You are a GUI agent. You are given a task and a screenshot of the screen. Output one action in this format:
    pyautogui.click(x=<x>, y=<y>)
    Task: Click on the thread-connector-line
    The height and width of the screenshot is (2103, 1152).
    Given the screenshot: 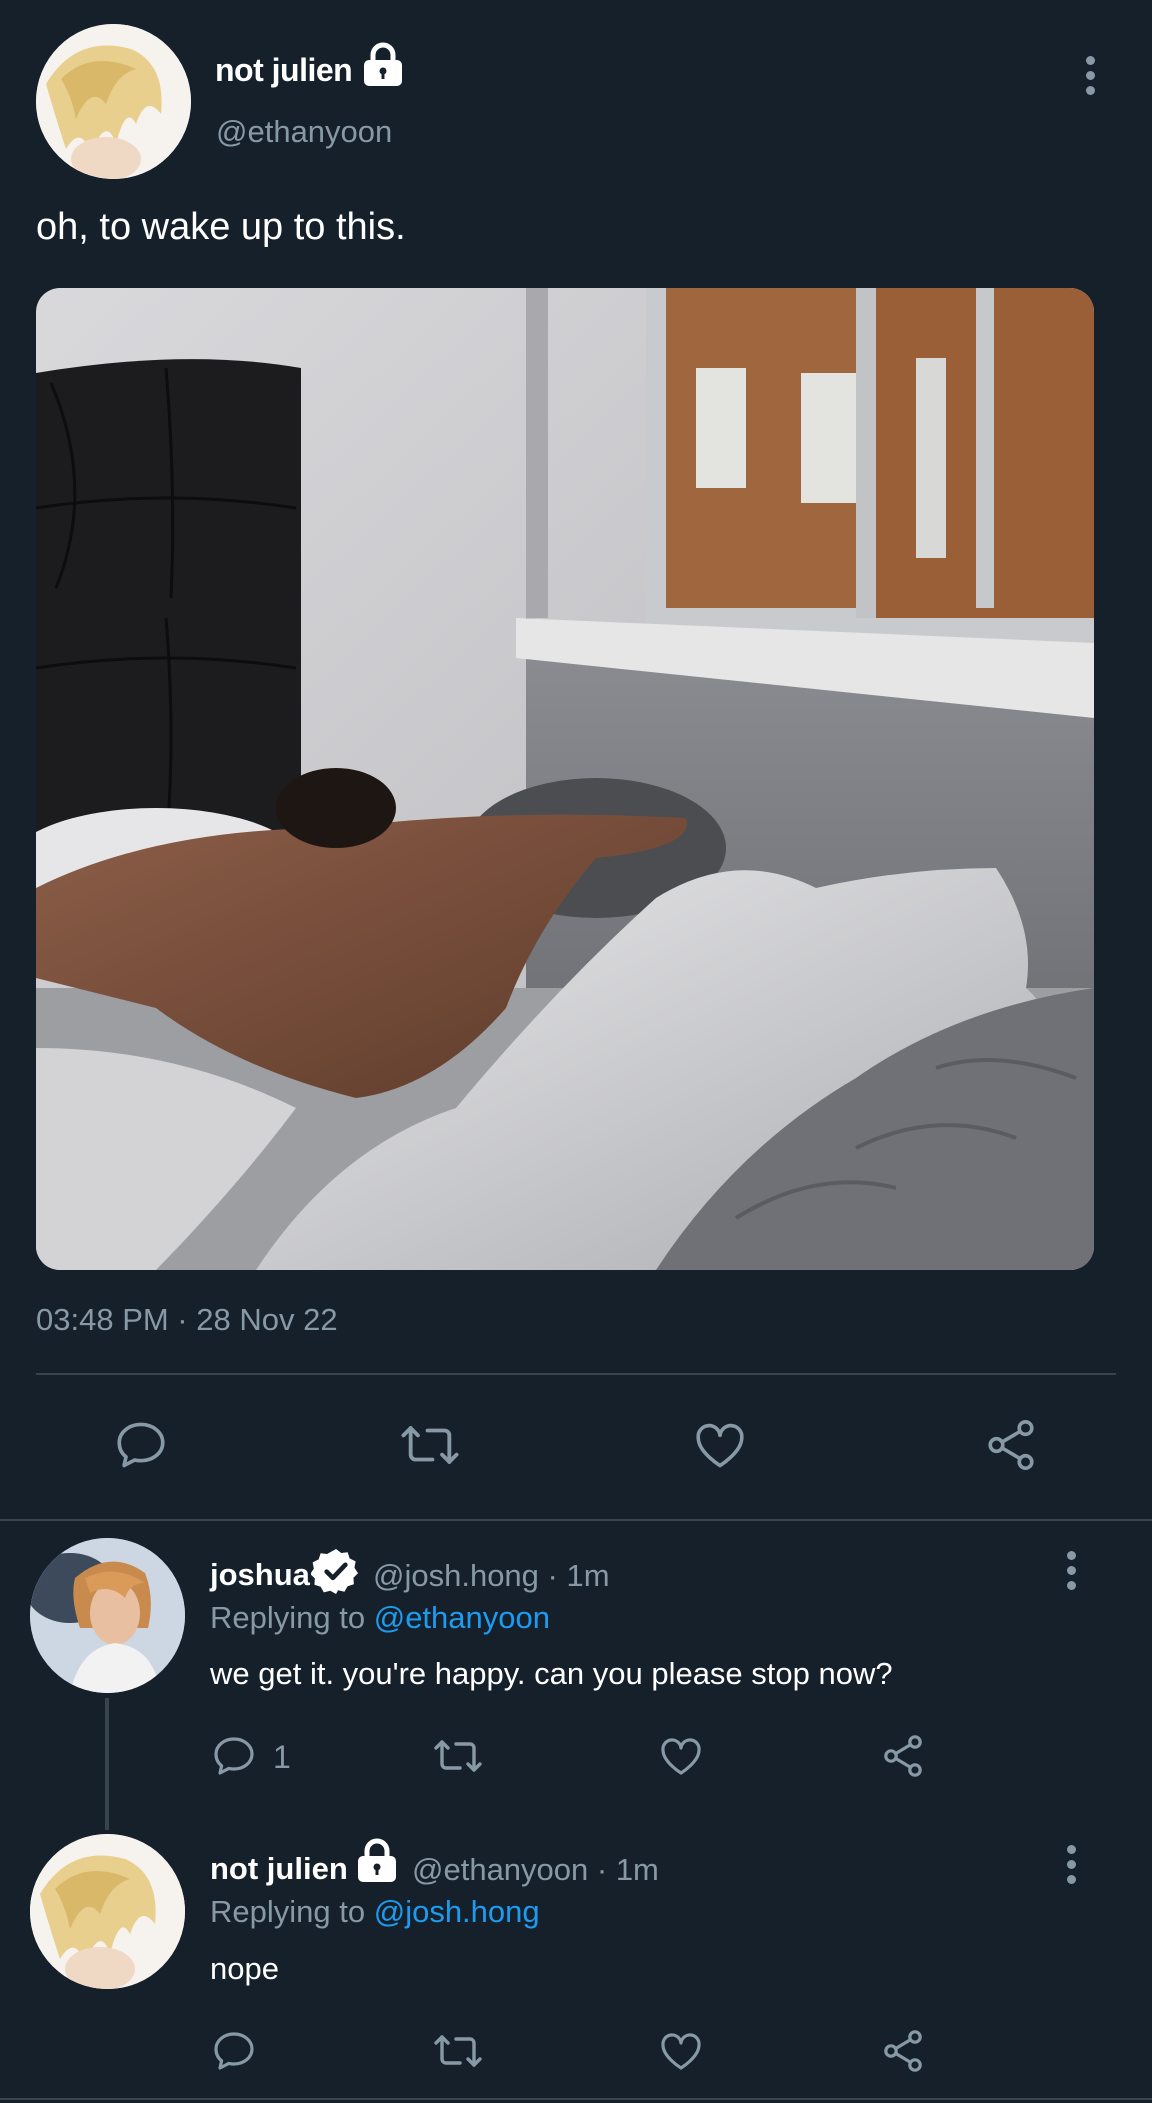 What is the action you would take?
    pyautogui.click(x=107, y=1764)
    